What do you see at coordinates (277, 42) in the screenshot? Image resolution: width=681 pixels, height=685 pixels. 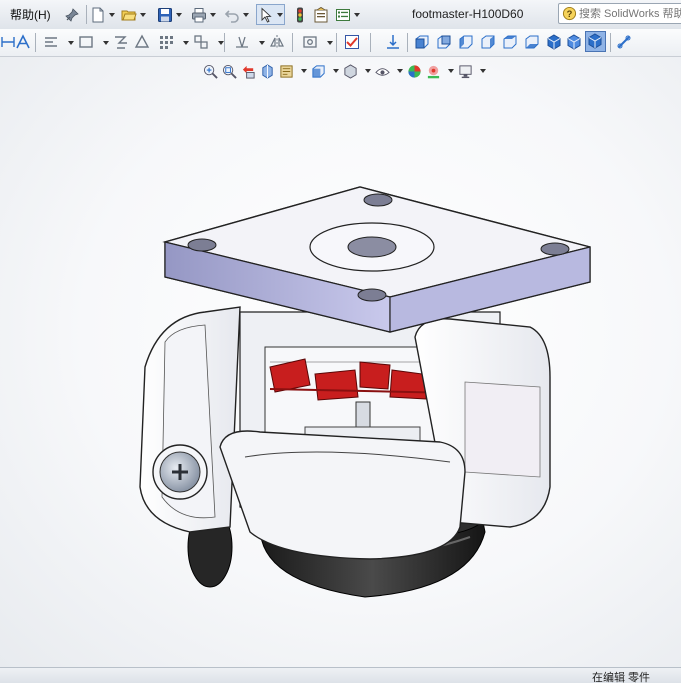 I see `mirror-icon` at bounding box center [277, 42].